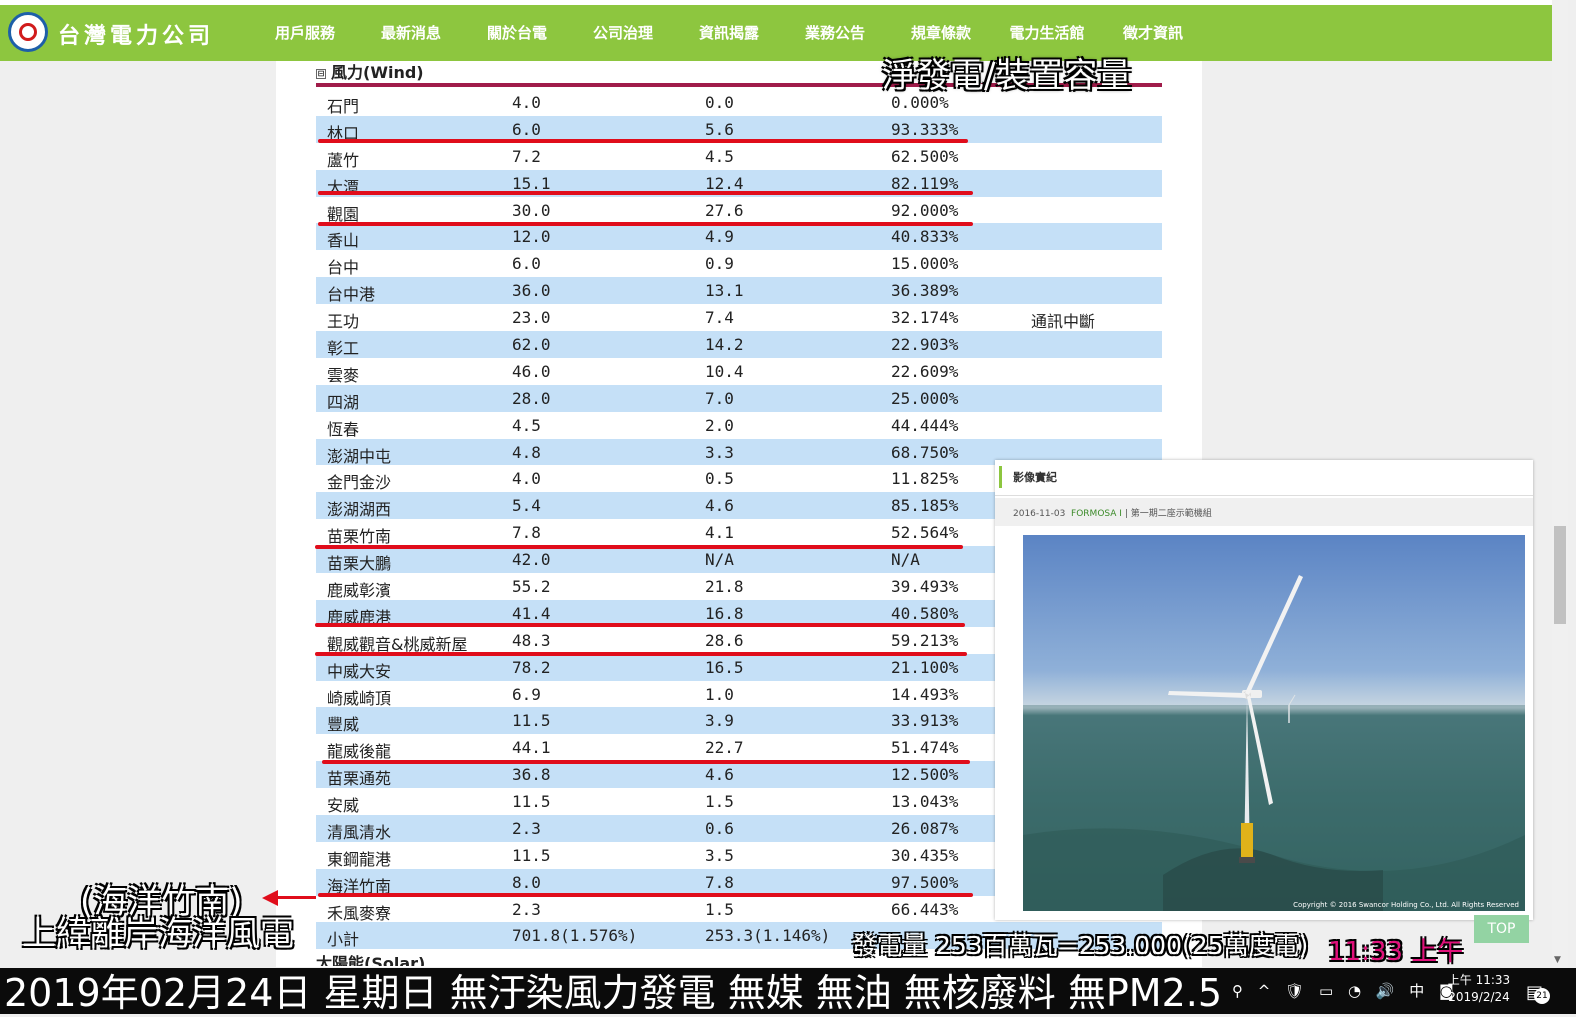 The height and width of the screenshot is (1017, 1576). Describe the element at coordinates (776, 2) in the screenshot. I see `top-strip` at that location.